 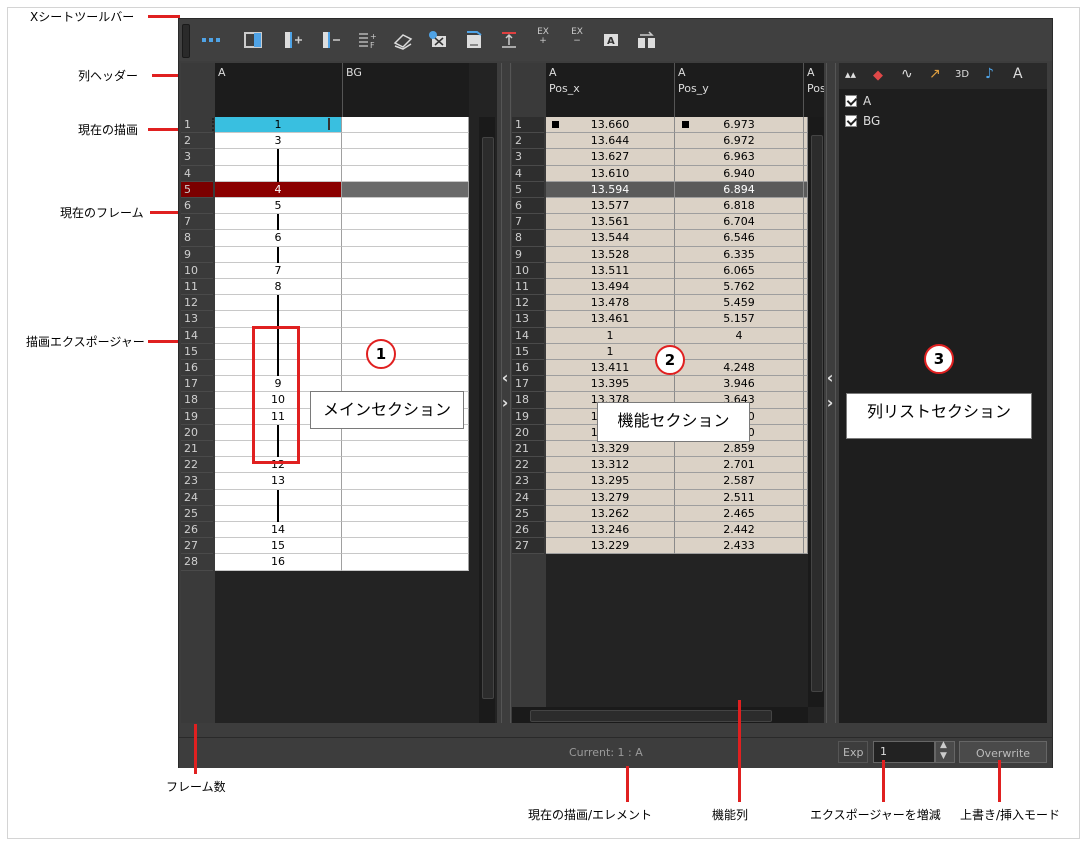 What do you see at coordinates (406, 90) in the screenshot?
I see `column-header-bg: BG` at bounding box center [406, 90].